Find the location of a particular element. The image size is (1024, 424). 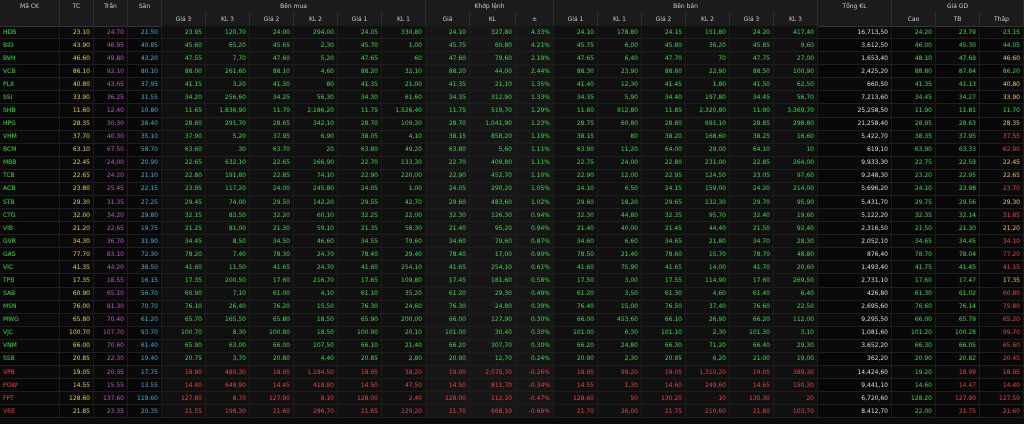

ref-price-cell: 21.20 is located at coordinates (77, 228).